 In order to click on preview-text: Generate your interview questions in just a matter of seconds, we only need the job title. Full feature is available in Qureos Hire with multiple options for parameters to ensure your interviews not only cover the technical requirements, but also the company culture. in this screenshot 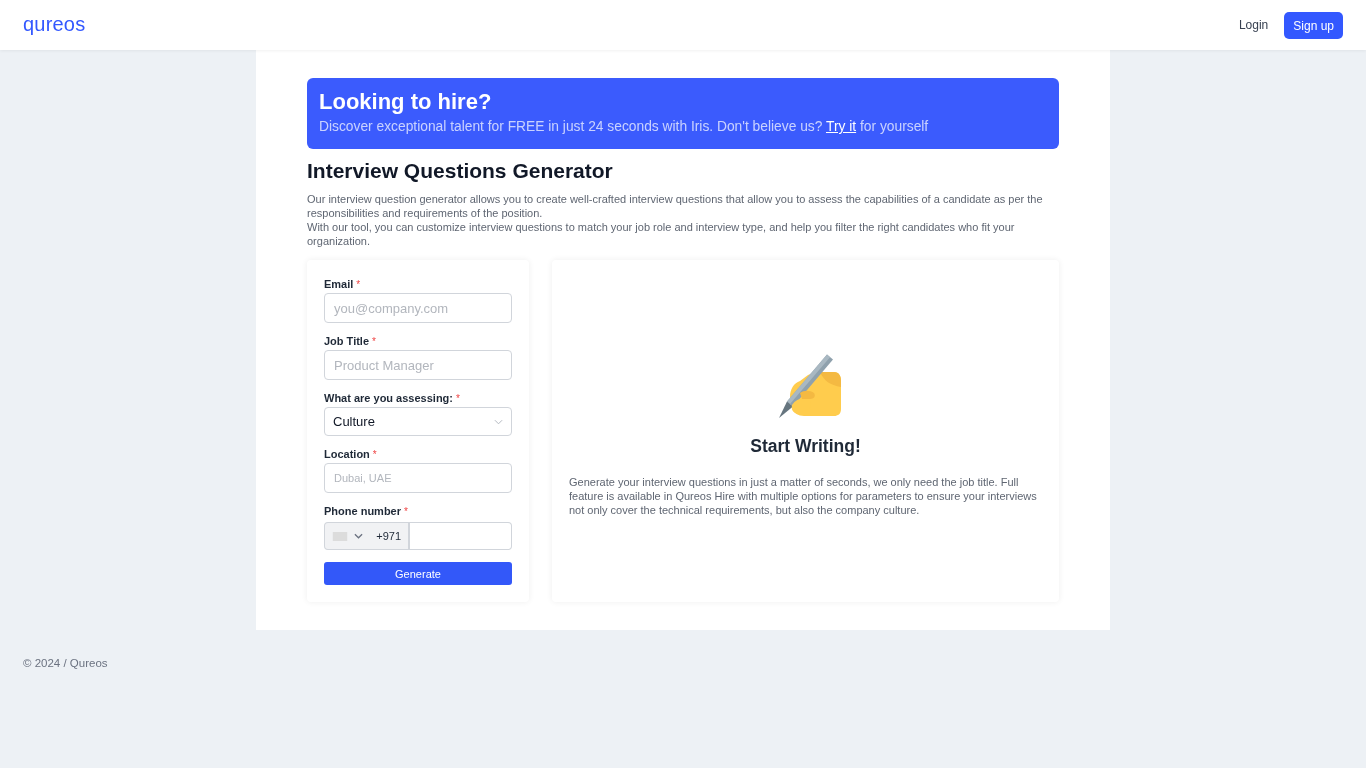, I will do `click(803, 496)`.